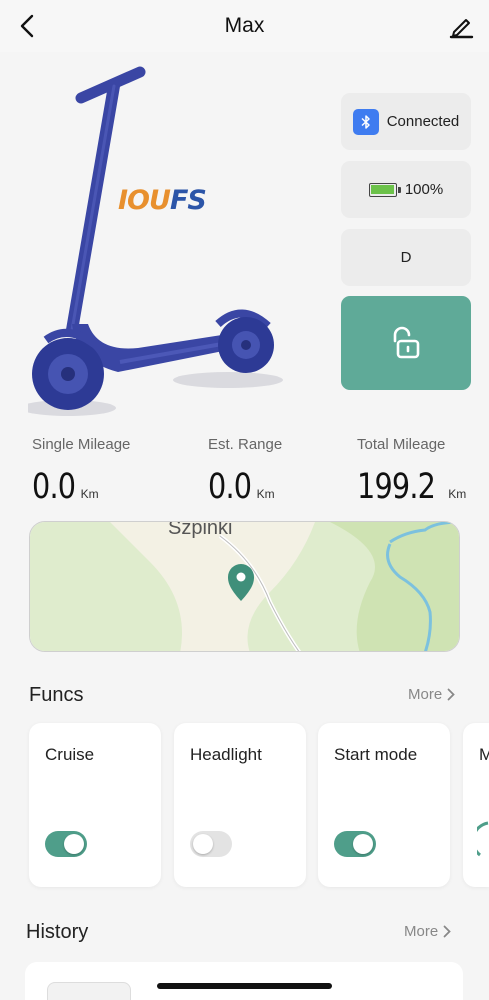  Describe the element at coordinates (484, 754) in the screenshot. I see `func-label: M` at that location.